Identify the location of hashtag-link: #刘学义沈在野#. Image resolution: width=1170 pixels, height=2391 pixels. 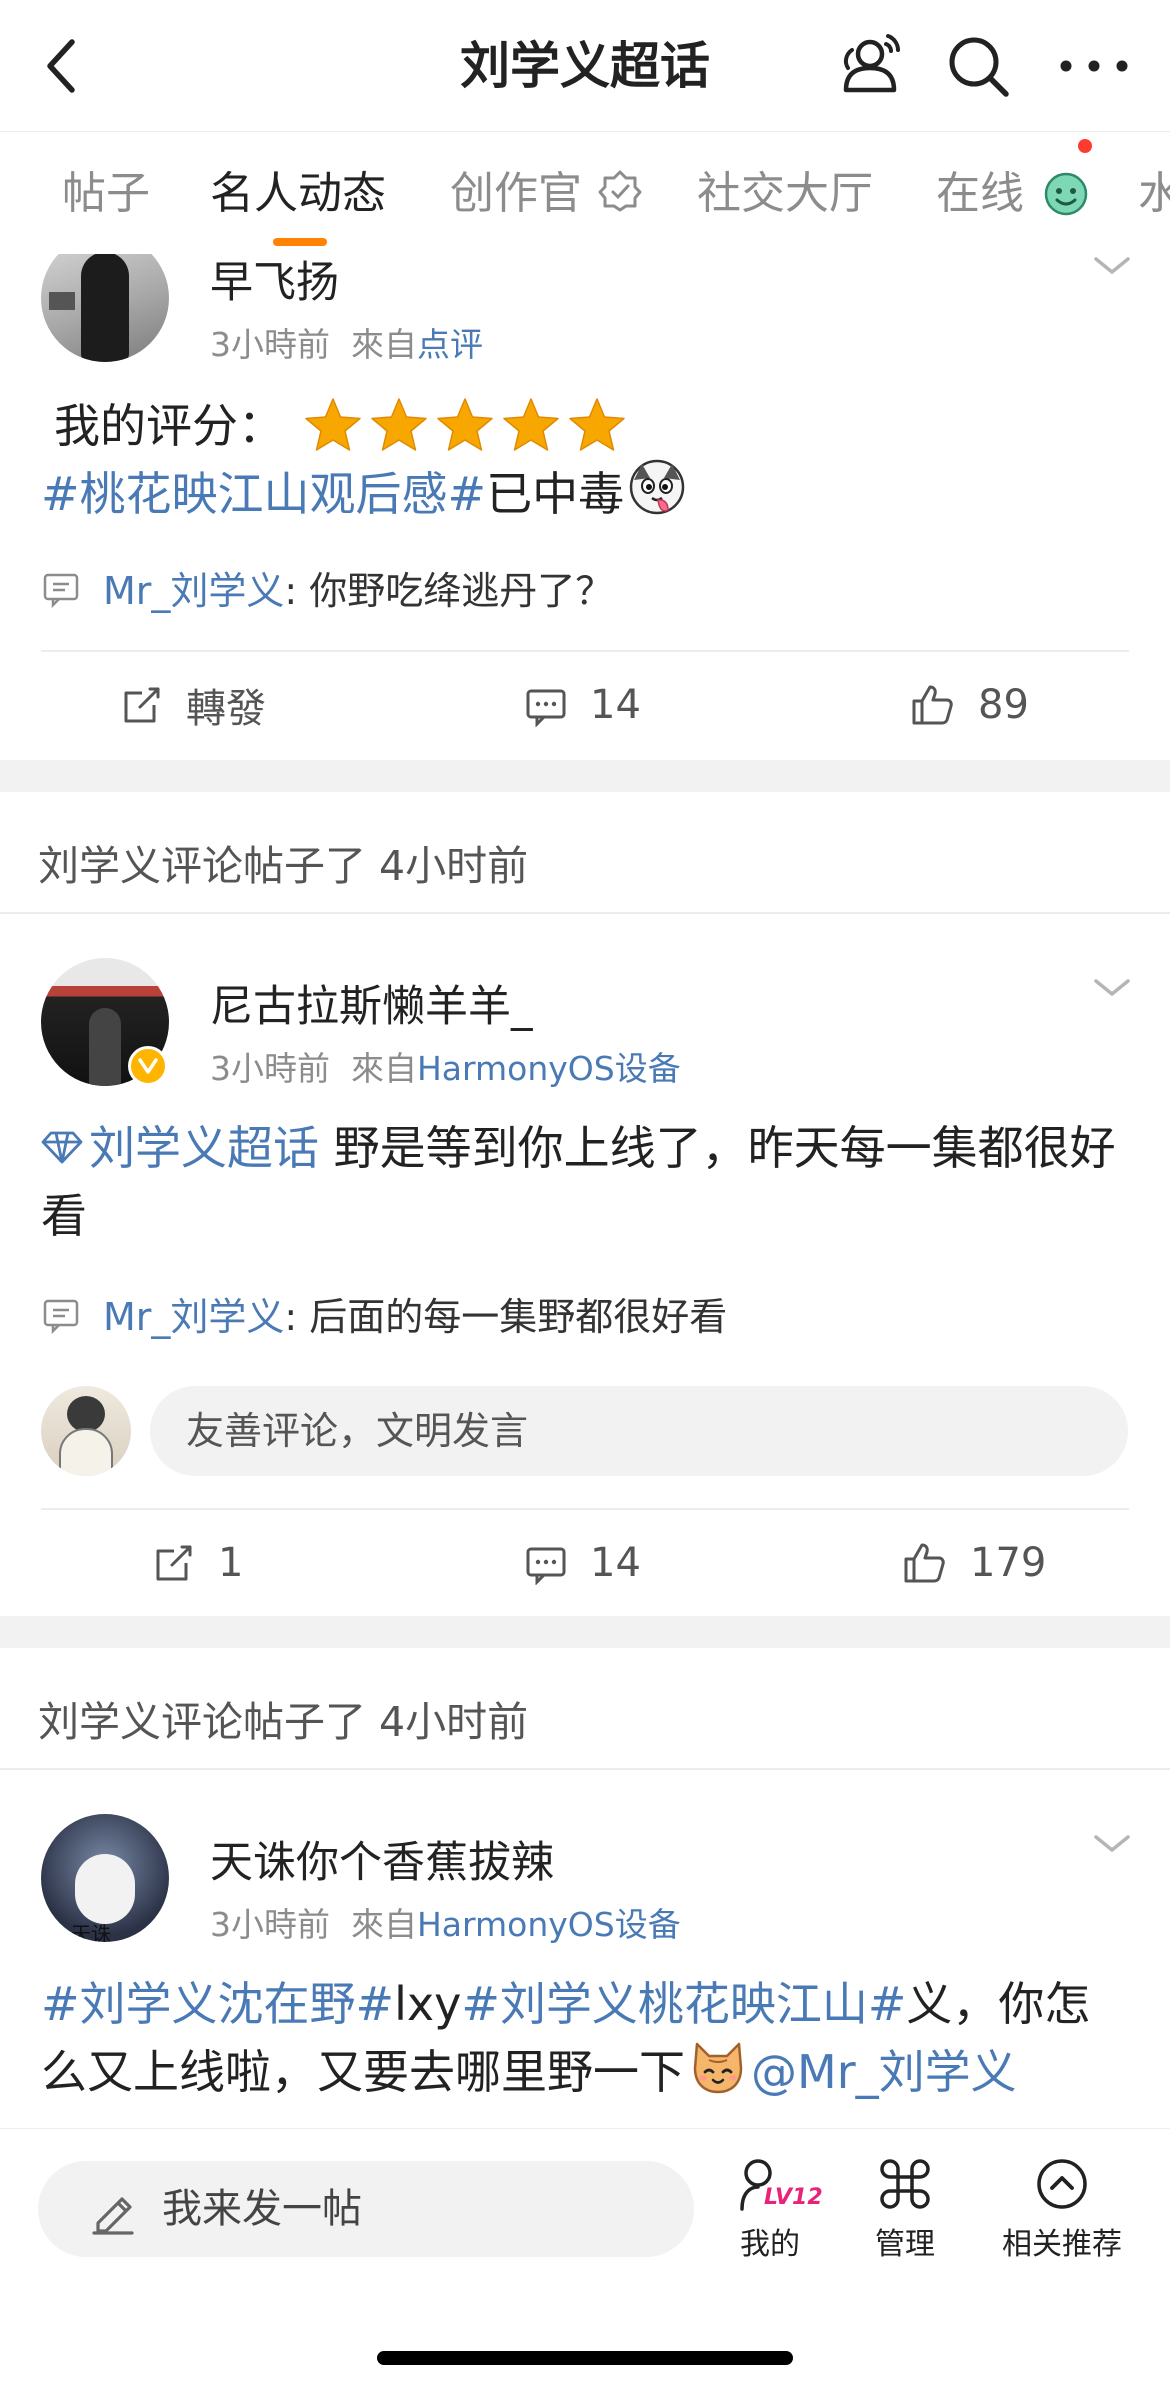
(217, 2004).